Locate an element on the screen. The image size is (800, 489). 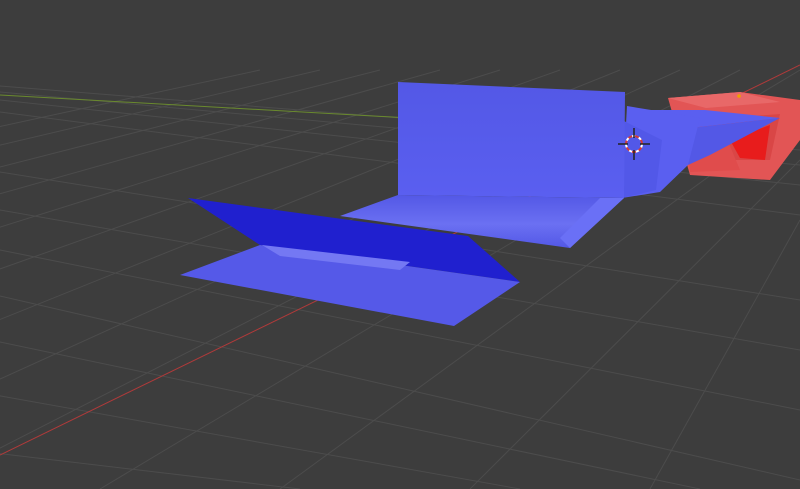
object-origin-dot is located at coordinates (739, 96).